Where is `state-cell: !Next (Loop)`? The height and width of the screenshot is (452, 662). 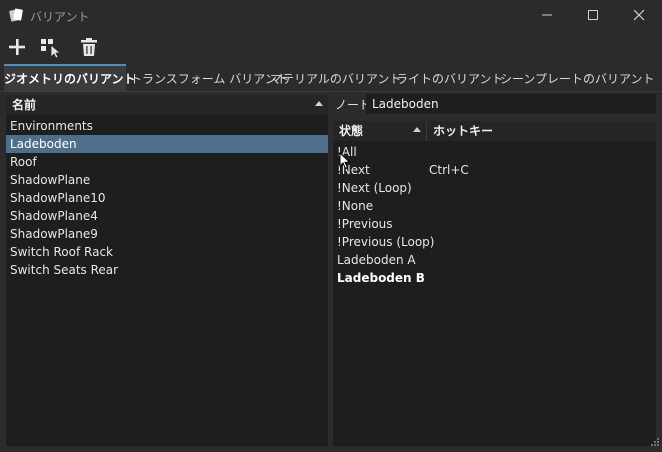 state-cell: !Next (Loop) is located at coordinates (408, 188).